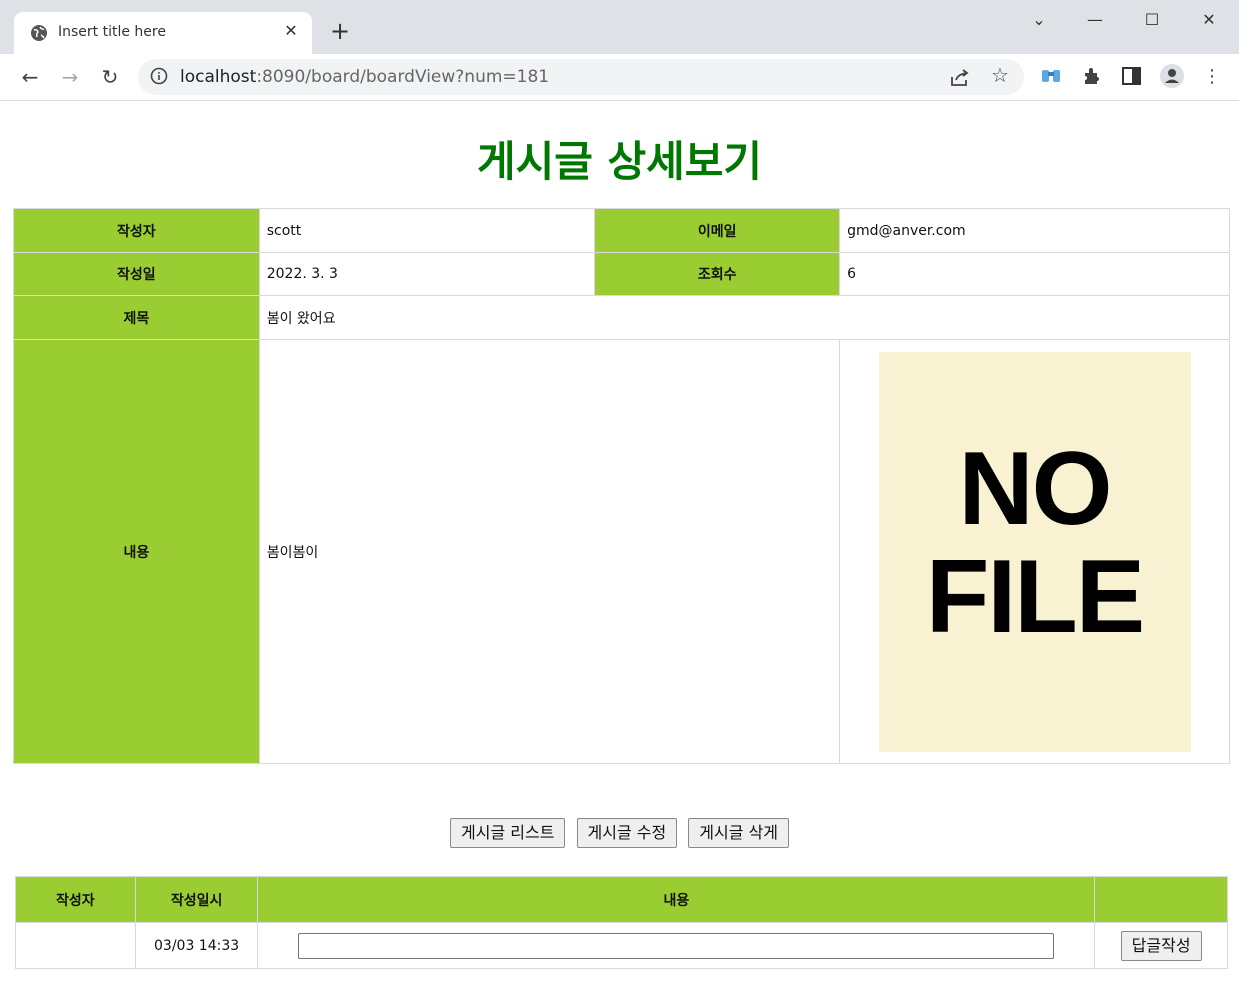  Describe the element at coordinates (30, 77) in the screenshot. I see `back-icon: ←` at that location.